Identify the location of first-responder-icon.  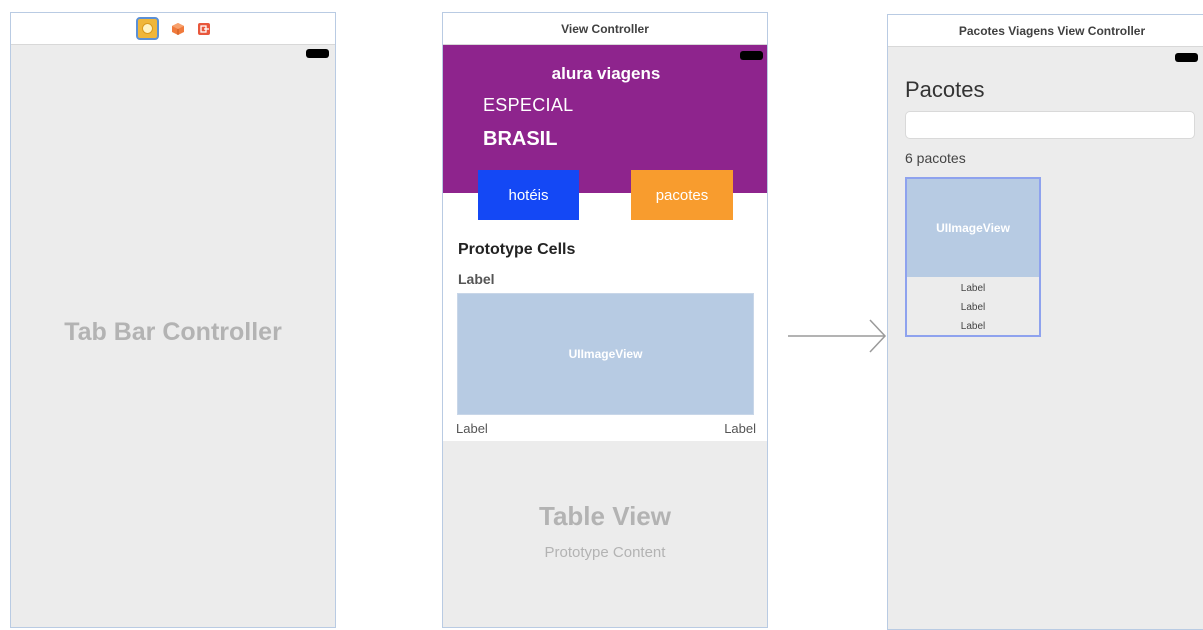
(178, 29).